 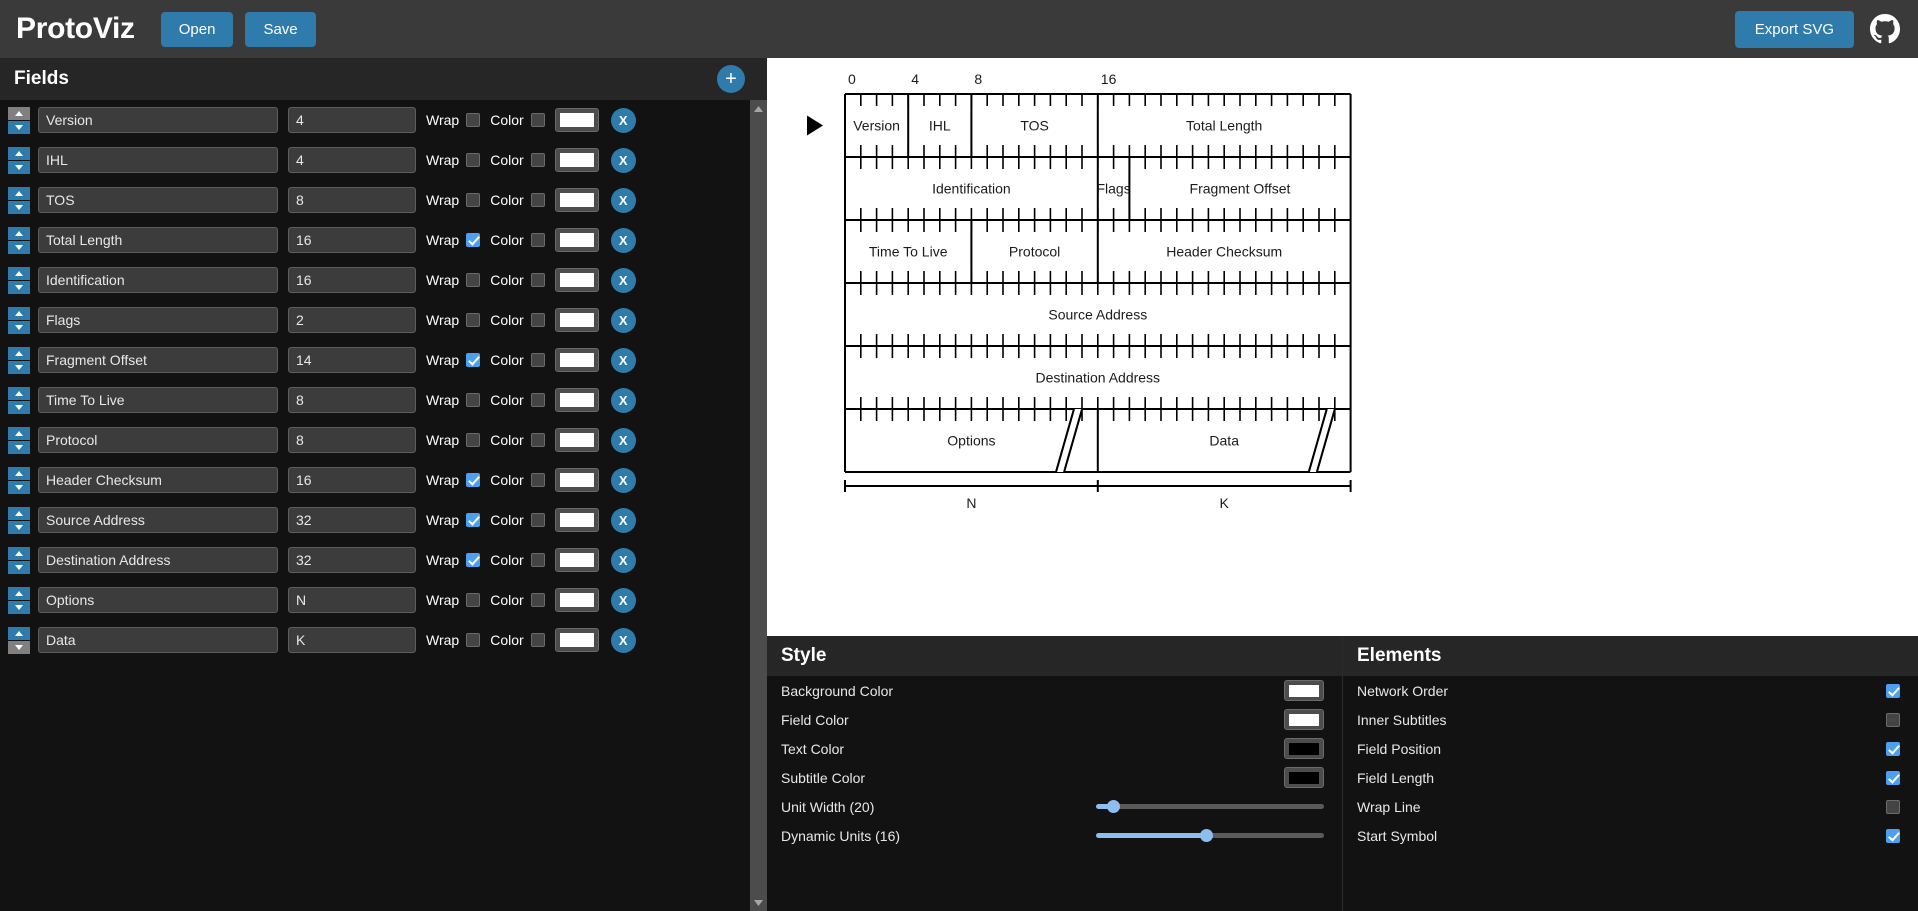 What do you see at coordinates (280, 29) in the screenshot?
I see `save-button: Save` at bounding box center [280, 29].